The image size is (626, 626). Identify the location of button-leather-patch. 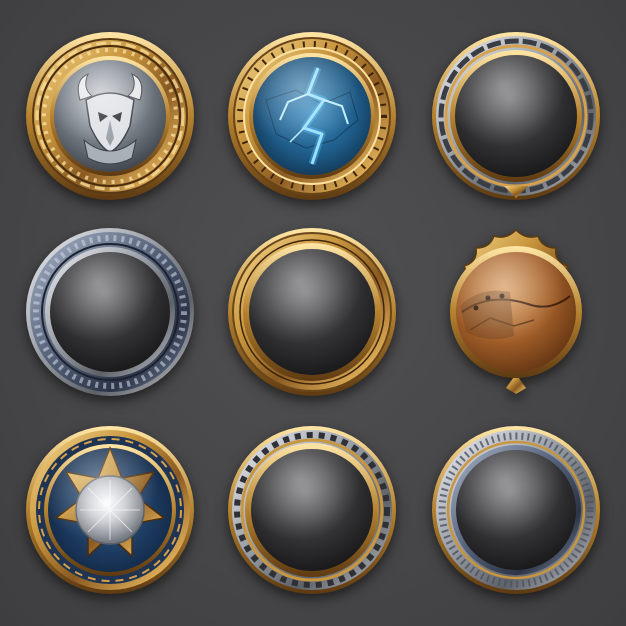
(516, 312).